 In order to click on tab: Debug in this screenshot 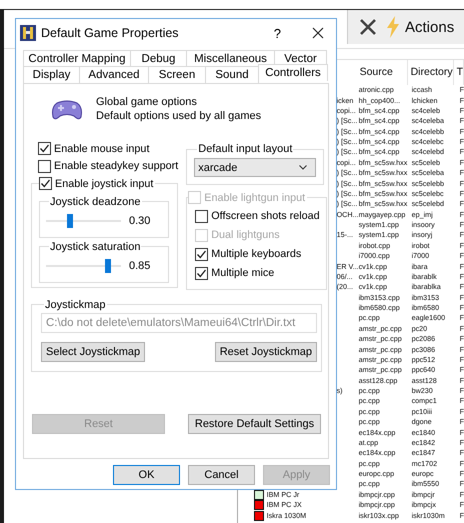, I will do `click(158, 58)`.